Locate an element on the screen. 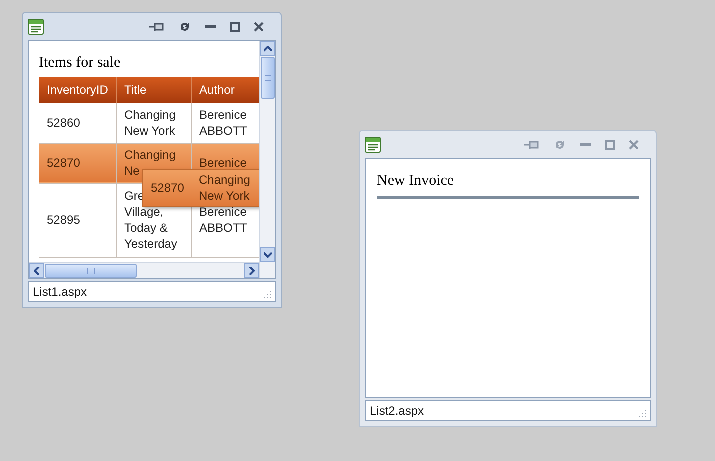  table-cell: Changing New York is located at coordinates (153, 123).